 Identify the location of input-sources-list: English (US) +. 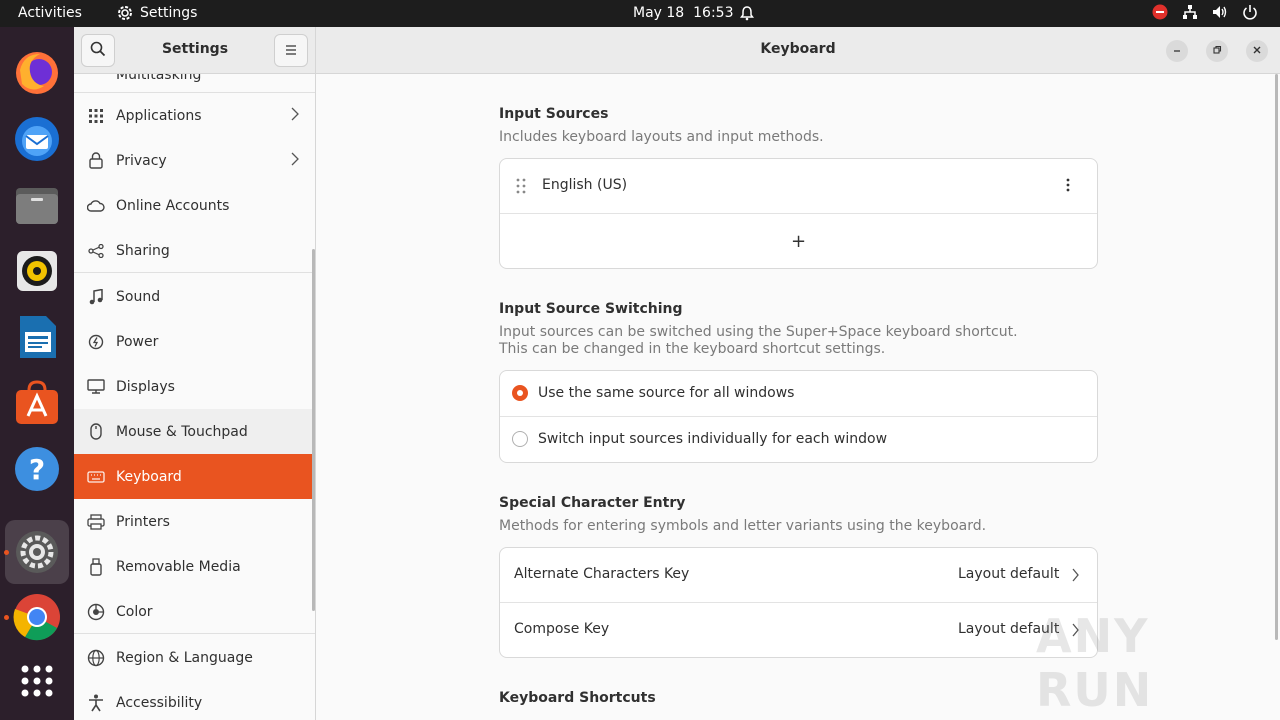
(798, 213).